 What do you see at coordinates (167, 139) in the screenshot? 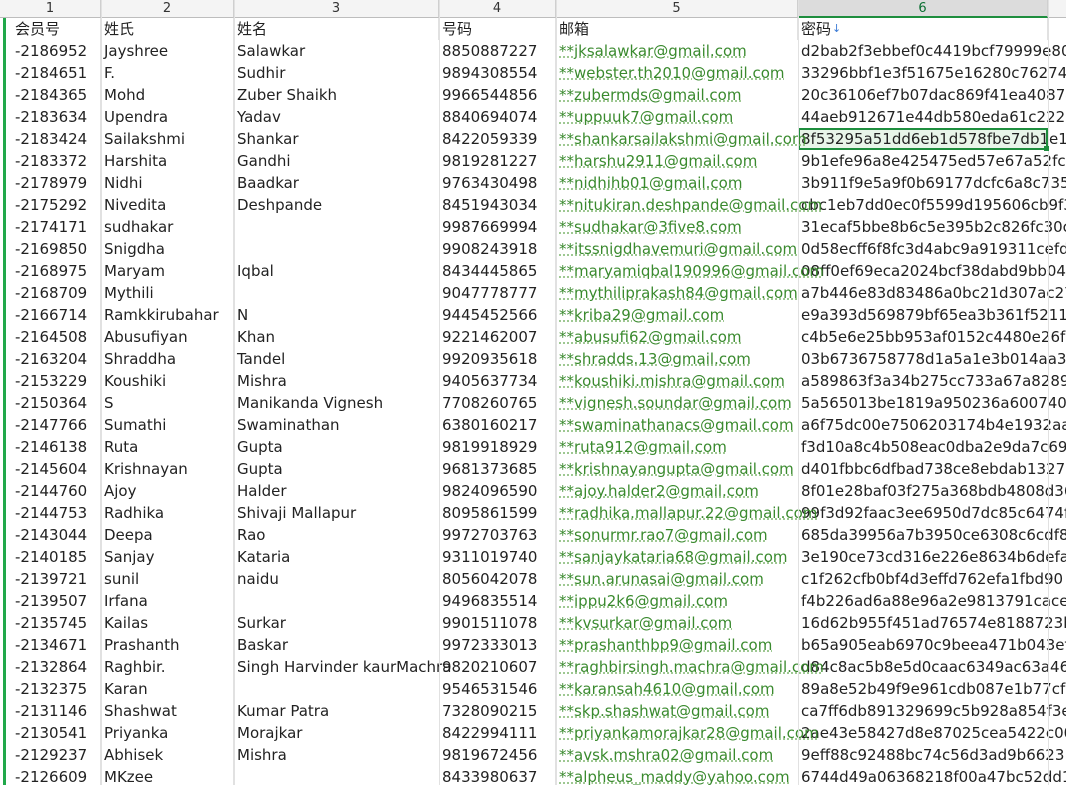
I see `last-name-cell: Sailakshmi` at bounding box center [167, 139].